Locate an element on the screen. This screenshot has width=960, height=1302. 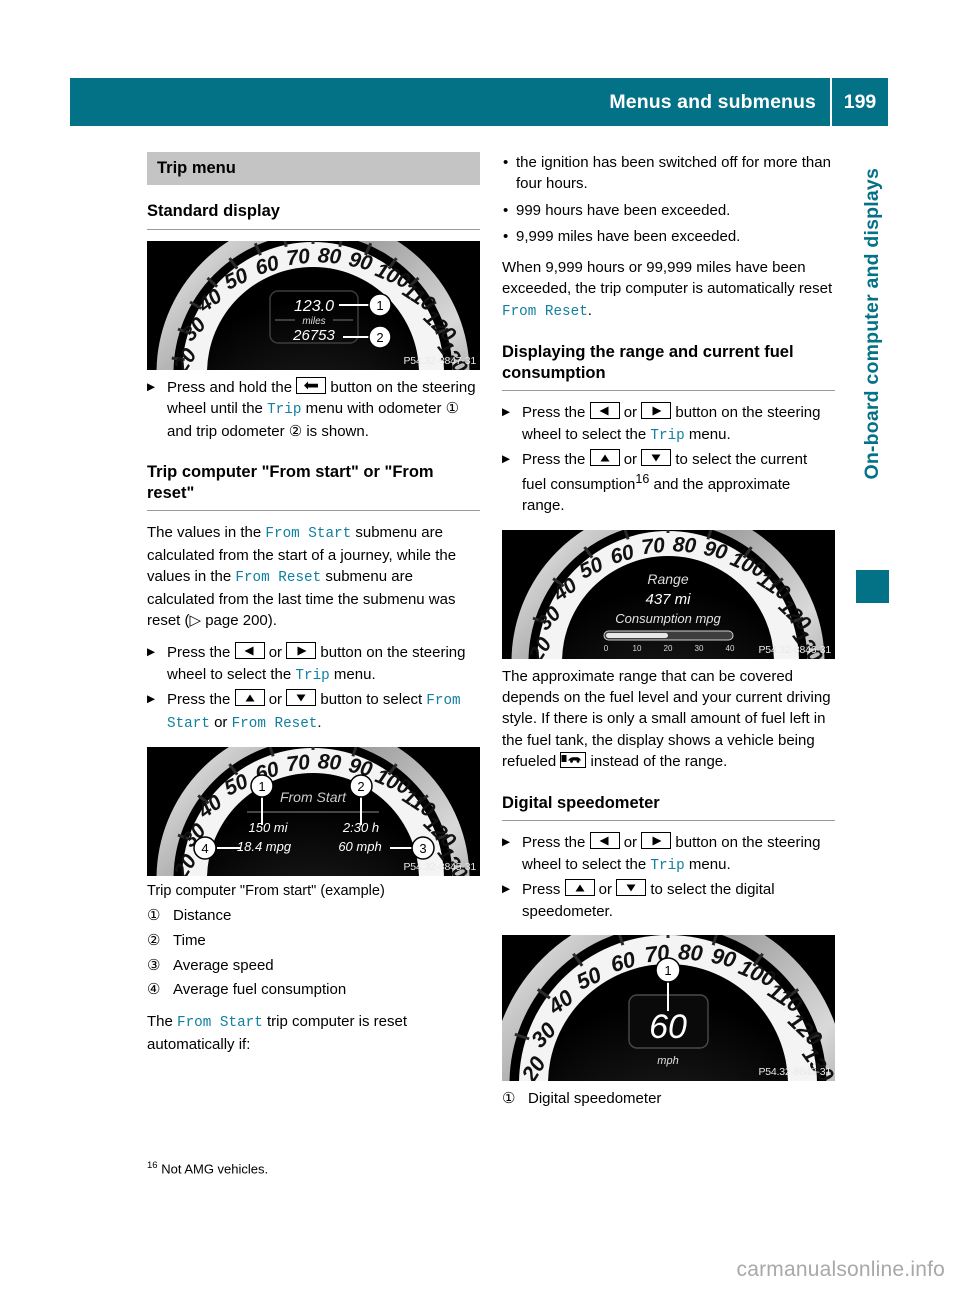
step-text: Press is located at coordinates (543, 890).